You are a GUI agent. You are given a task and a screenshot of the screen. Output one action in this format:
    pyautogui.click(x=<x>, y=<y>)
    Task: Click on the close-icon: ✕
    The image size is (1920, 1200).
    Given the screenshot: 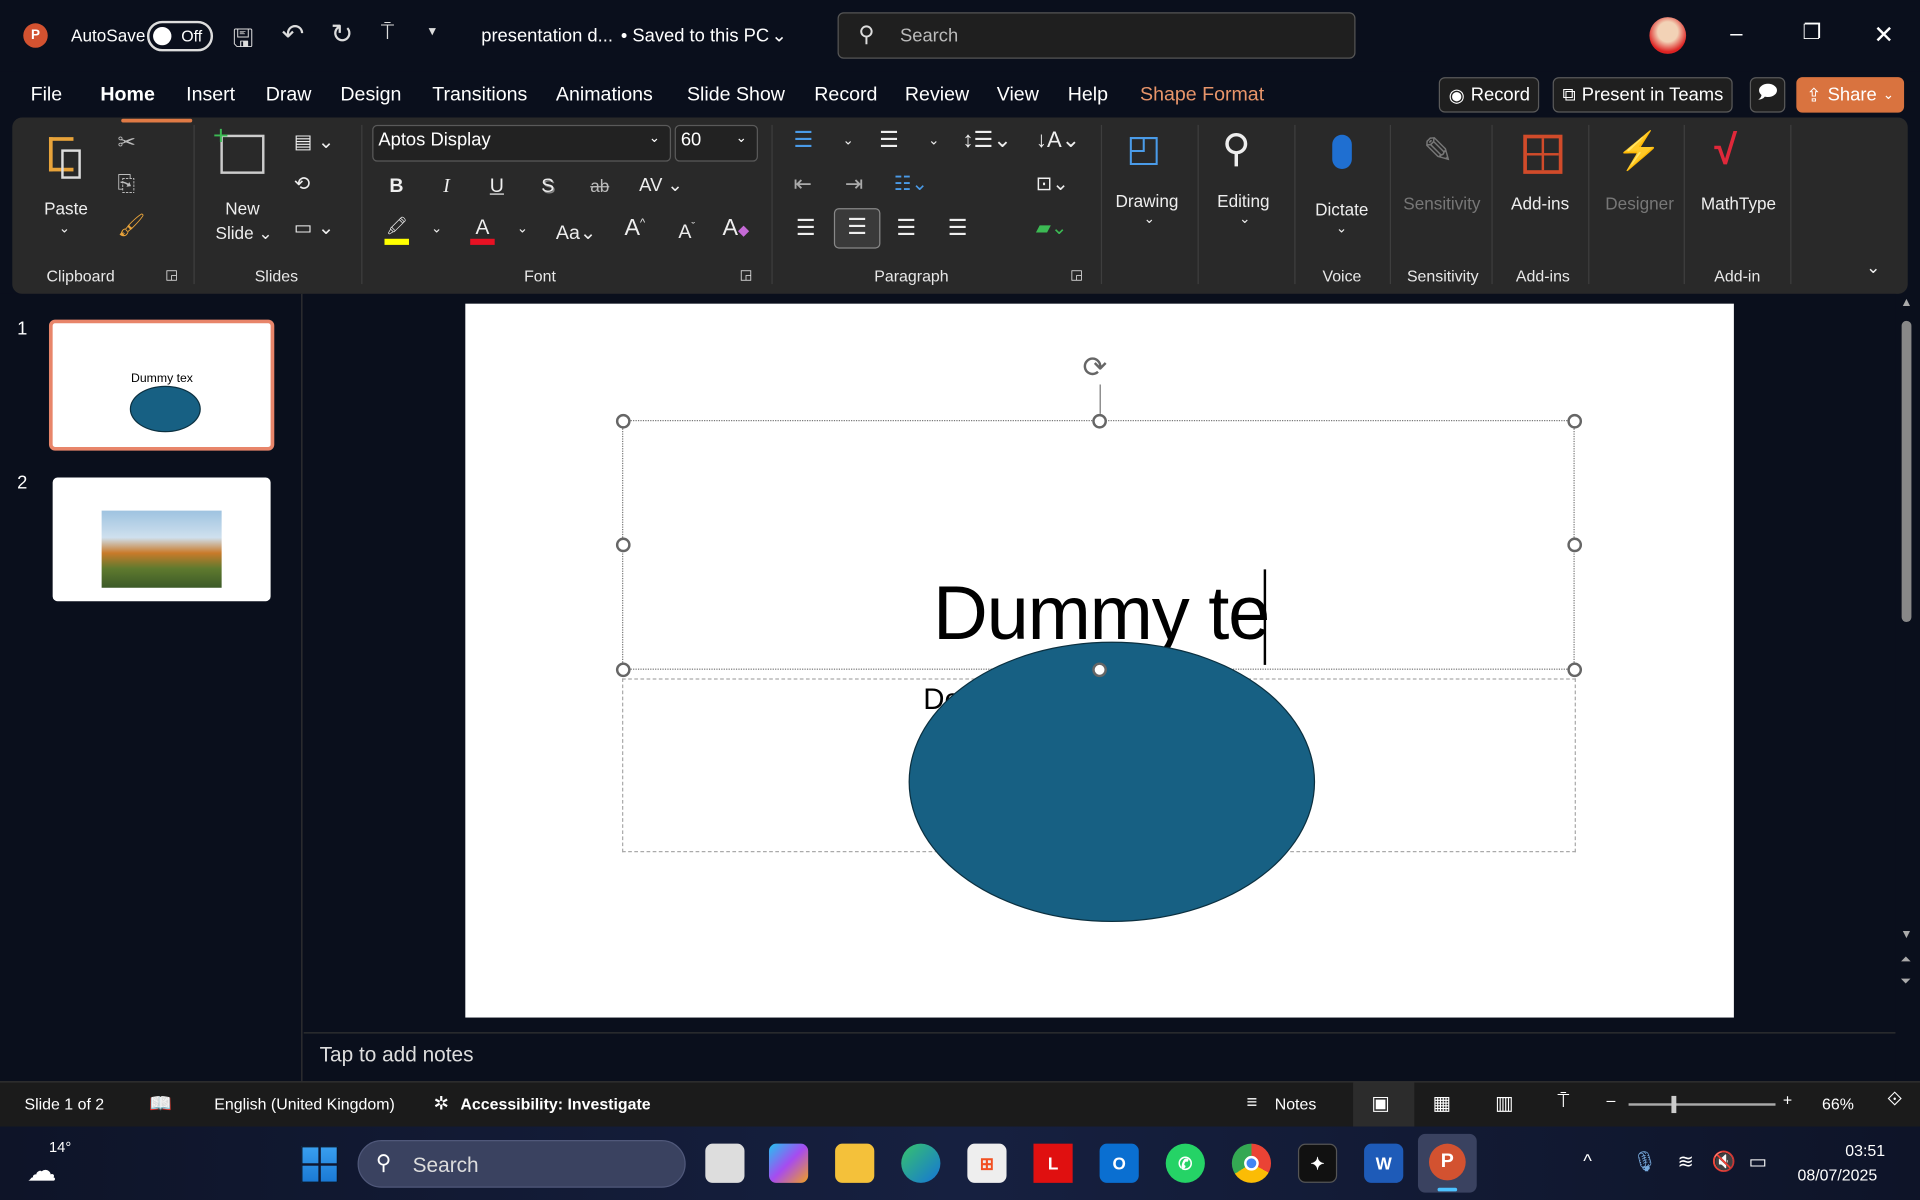 What is the action you would take?
    pyautogui.click(x=1883, y=35)
    